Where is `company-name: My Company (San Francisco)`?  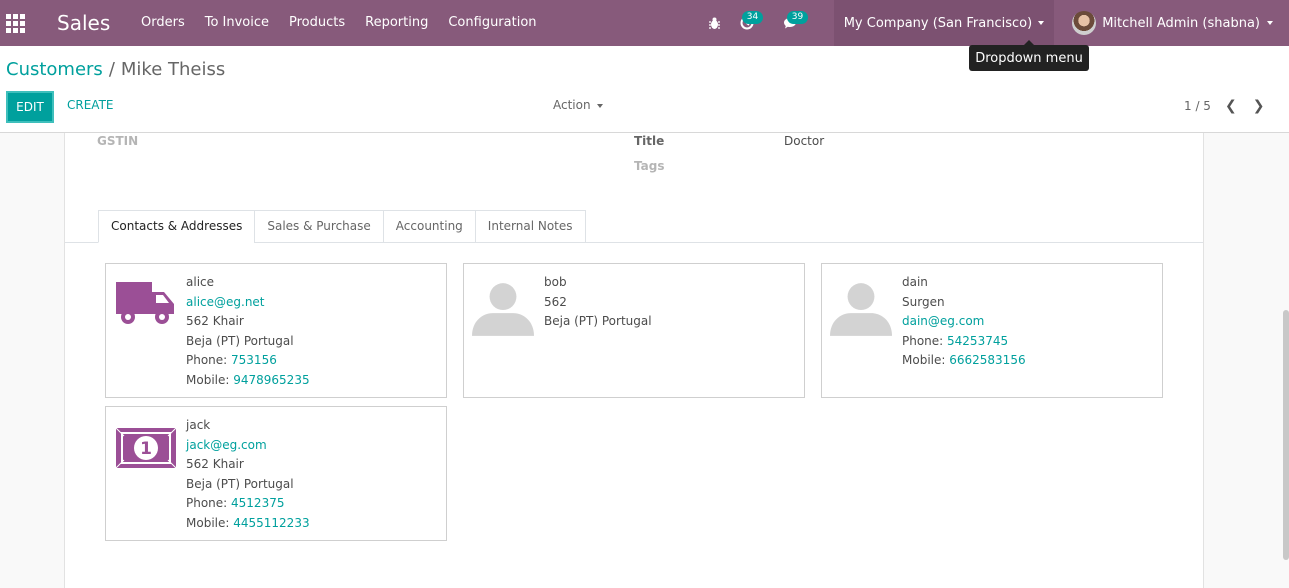
company-name: My Company (San Francisco) is located at coordinates (938, 23).